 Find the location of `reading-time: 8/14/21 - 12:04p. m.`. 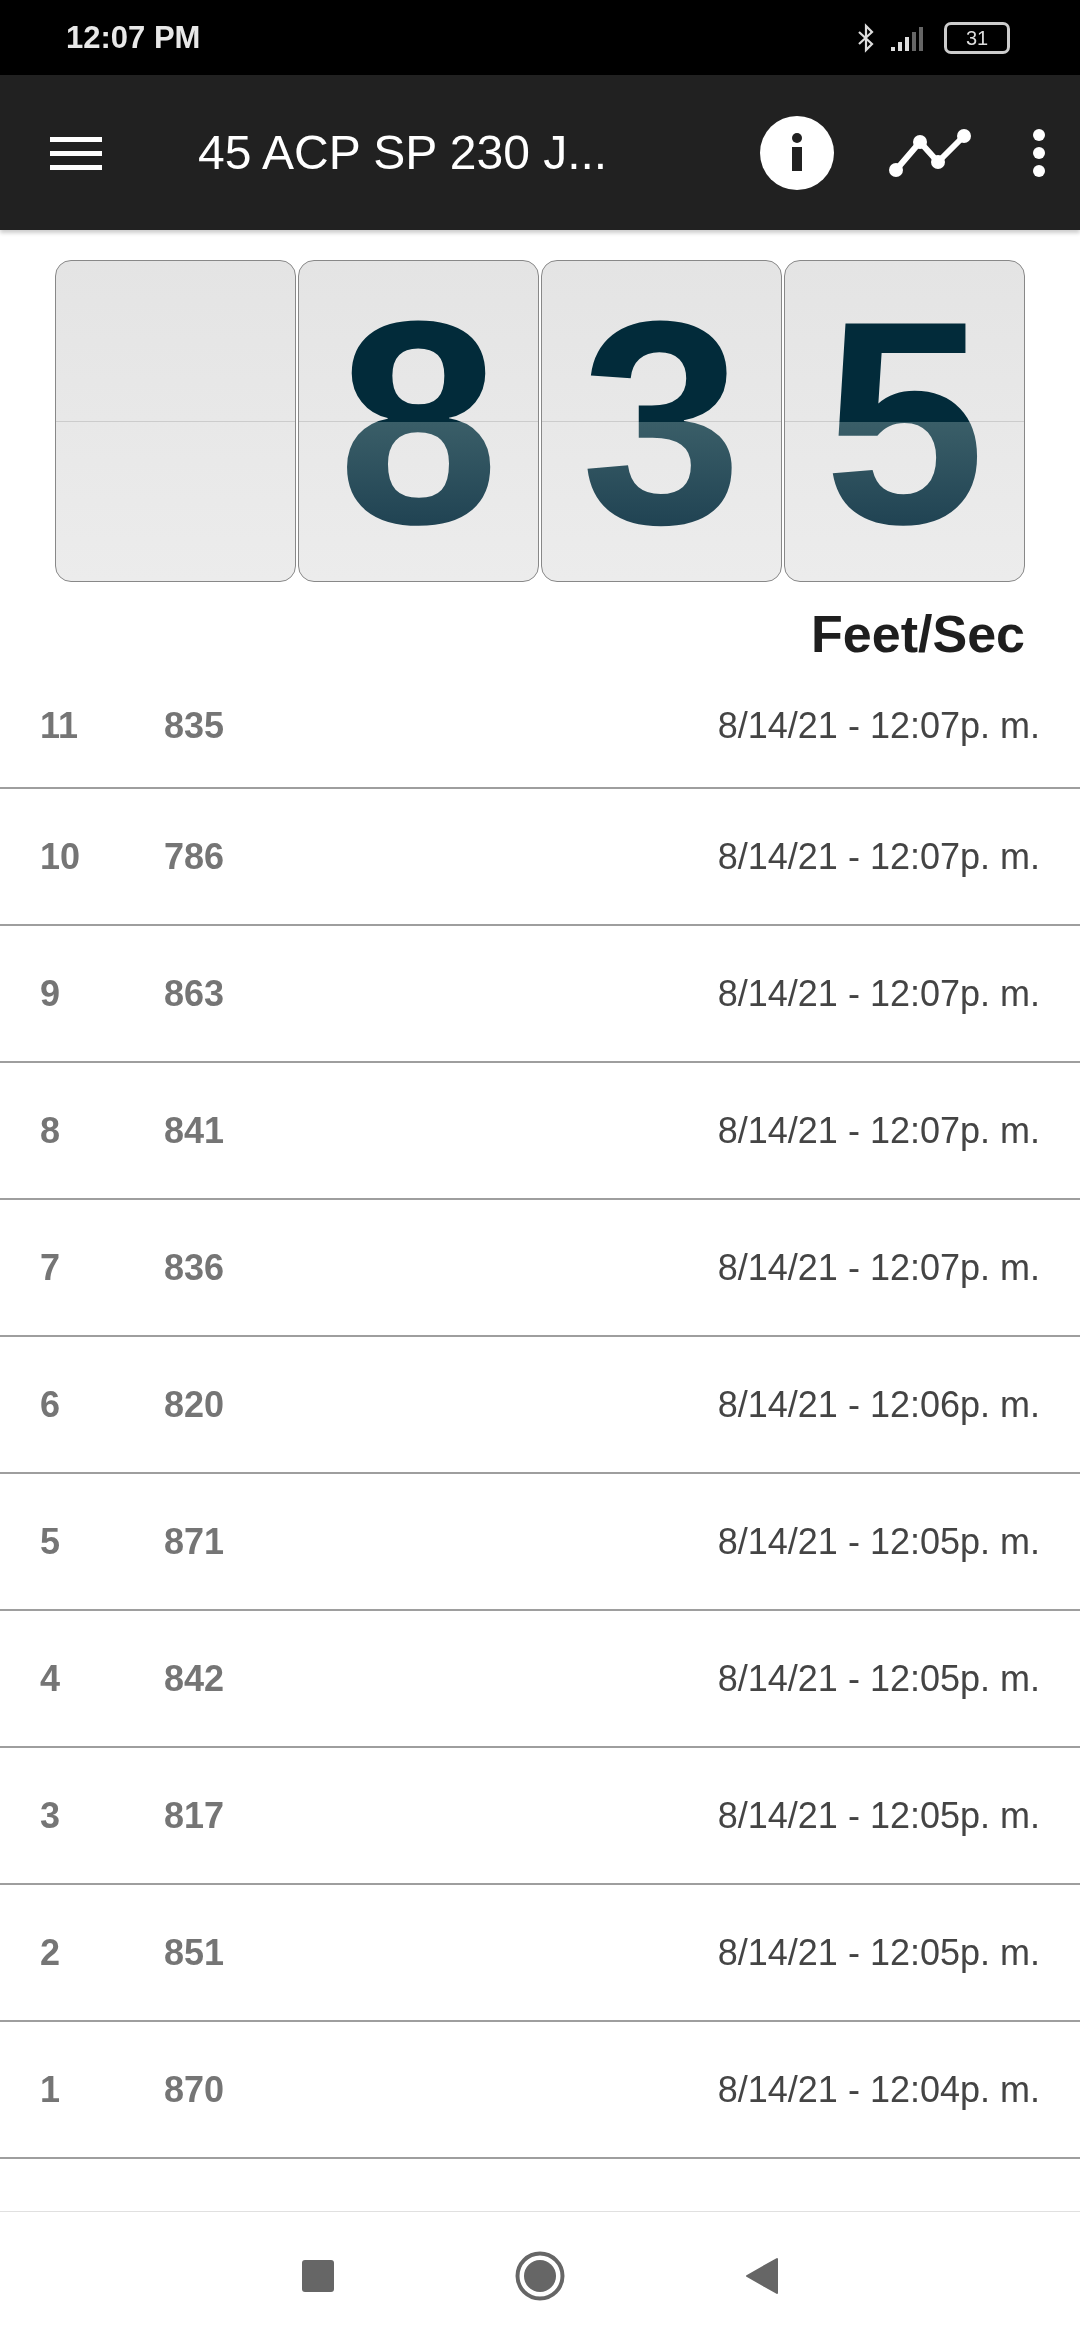

reading-time: 8/14/21 - 12:04p. m. is located at coordinates (878, 2089).